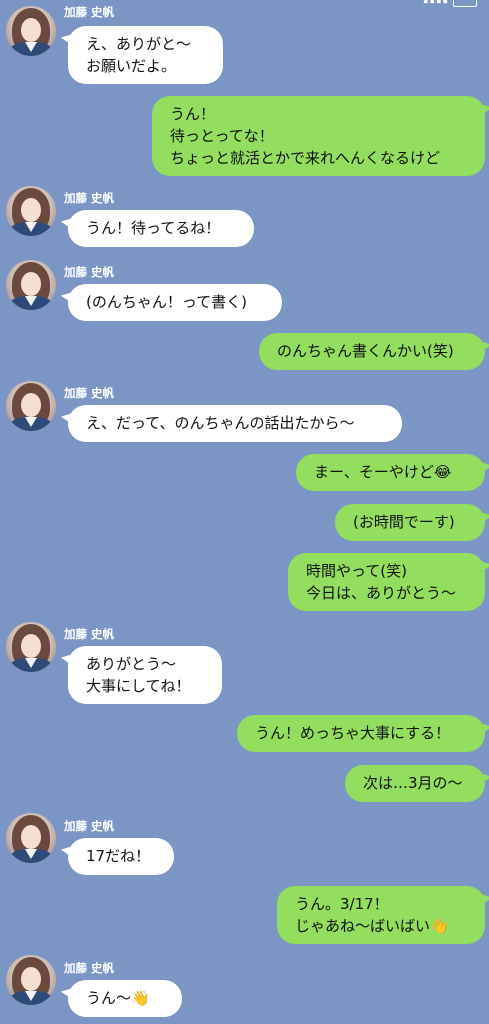  Describe the element at coordinates (465, 3) in the screenshot. I see `battery-icon` at that location.